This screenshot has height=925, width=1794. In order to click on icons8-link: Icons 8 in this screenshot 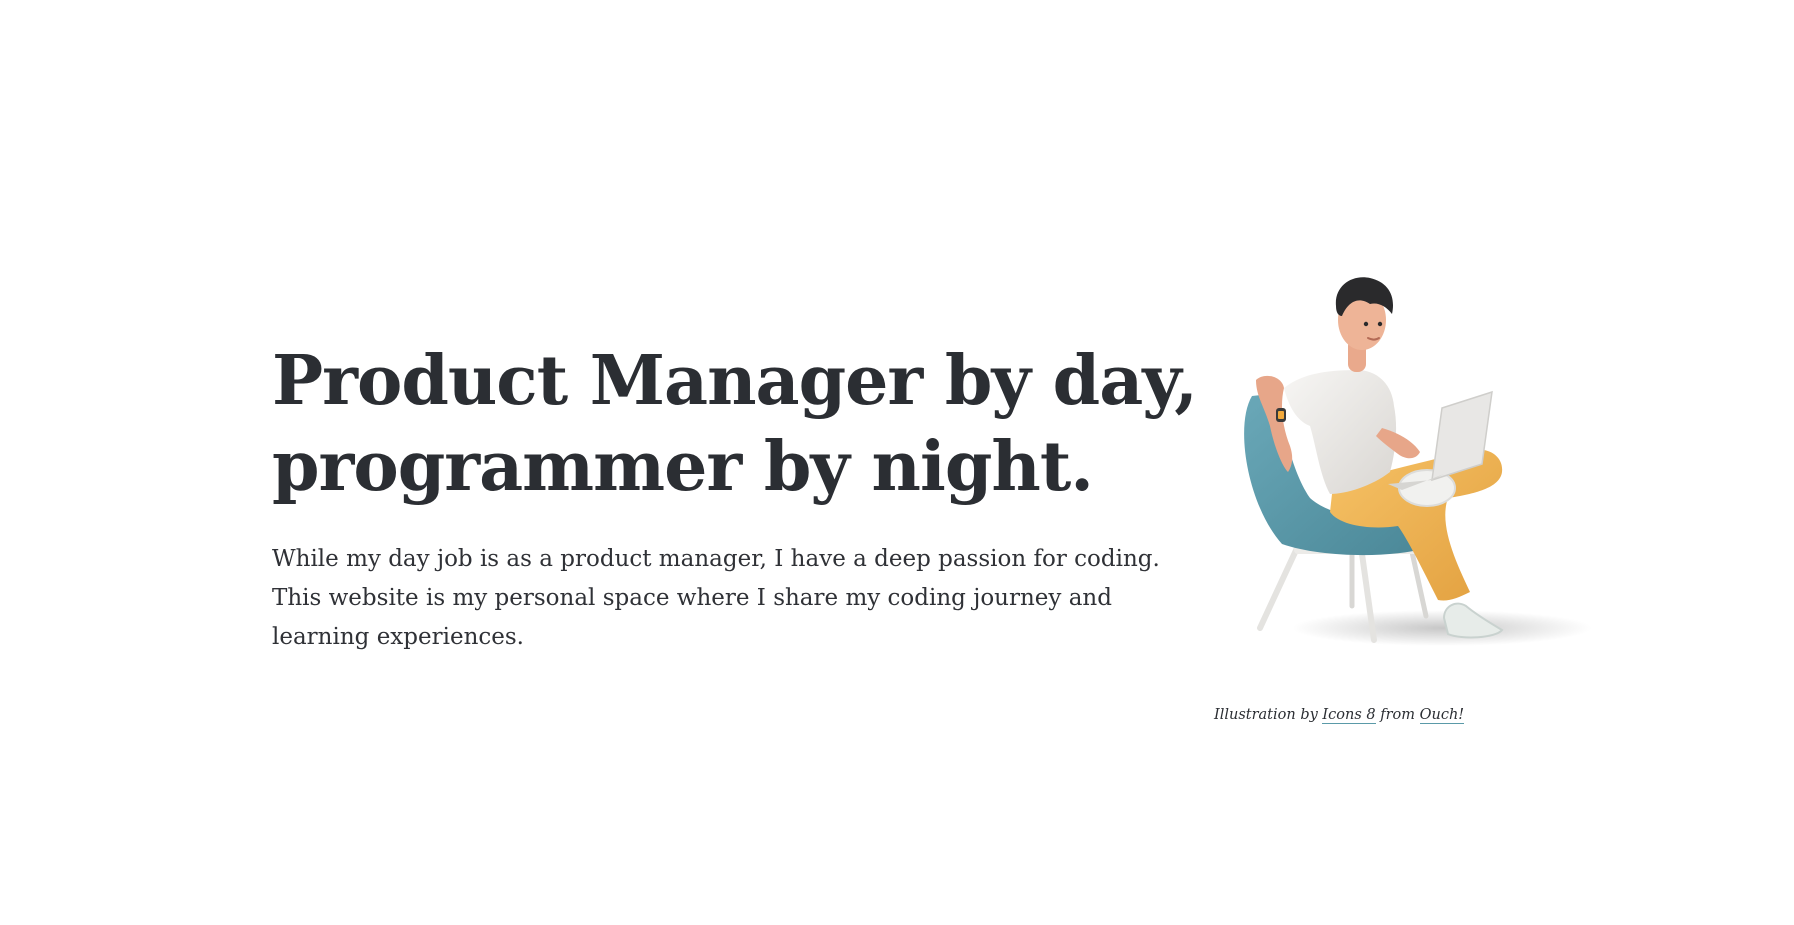, I will do `click(1349, 715)`.